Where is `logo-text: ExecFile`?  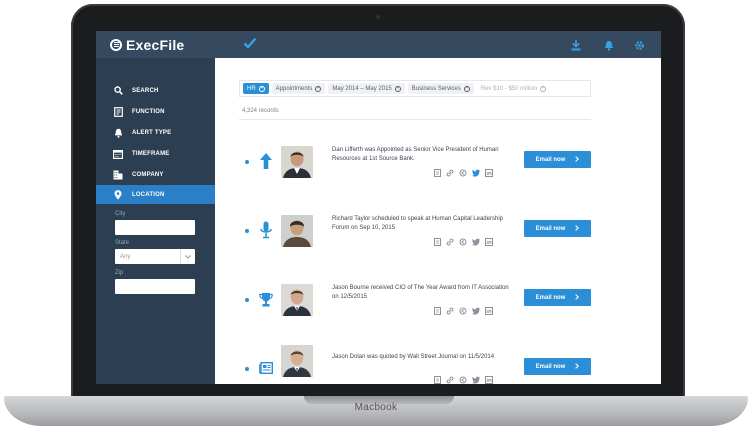 logo-text: ExecFile is located at coordinates (155, 44).